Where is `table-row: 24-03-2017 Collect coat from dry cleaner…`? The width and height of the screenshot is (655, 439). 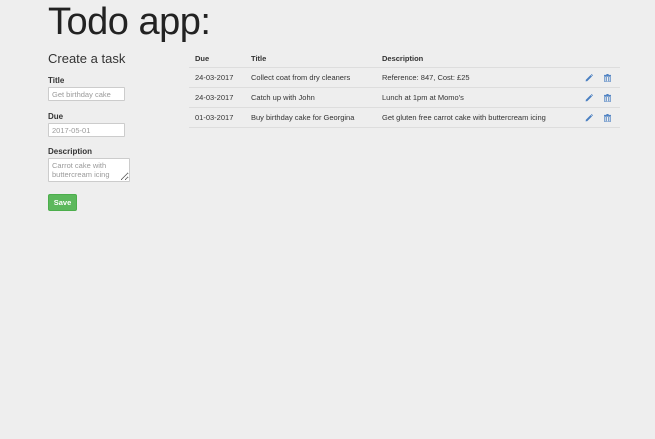 table-row: 24-03-2017 Collect coat from dry cleaner… is located at coordinates (404, 78).